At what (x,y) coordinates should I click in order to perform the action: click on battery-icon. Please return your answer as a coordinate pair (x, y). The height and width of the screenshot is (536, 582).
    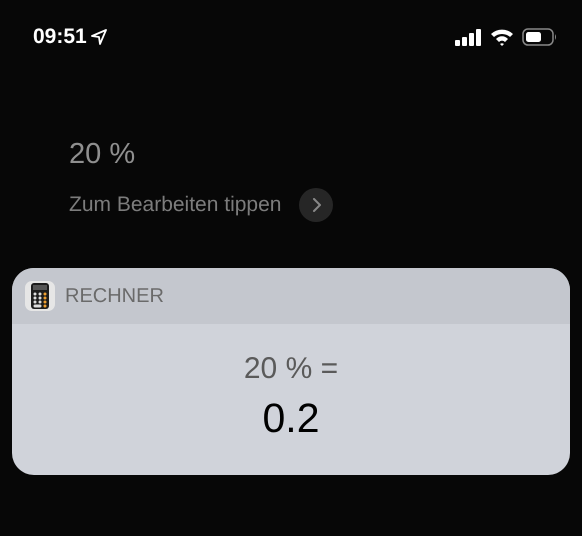
    Looking at the image, I should click on (540, 37).